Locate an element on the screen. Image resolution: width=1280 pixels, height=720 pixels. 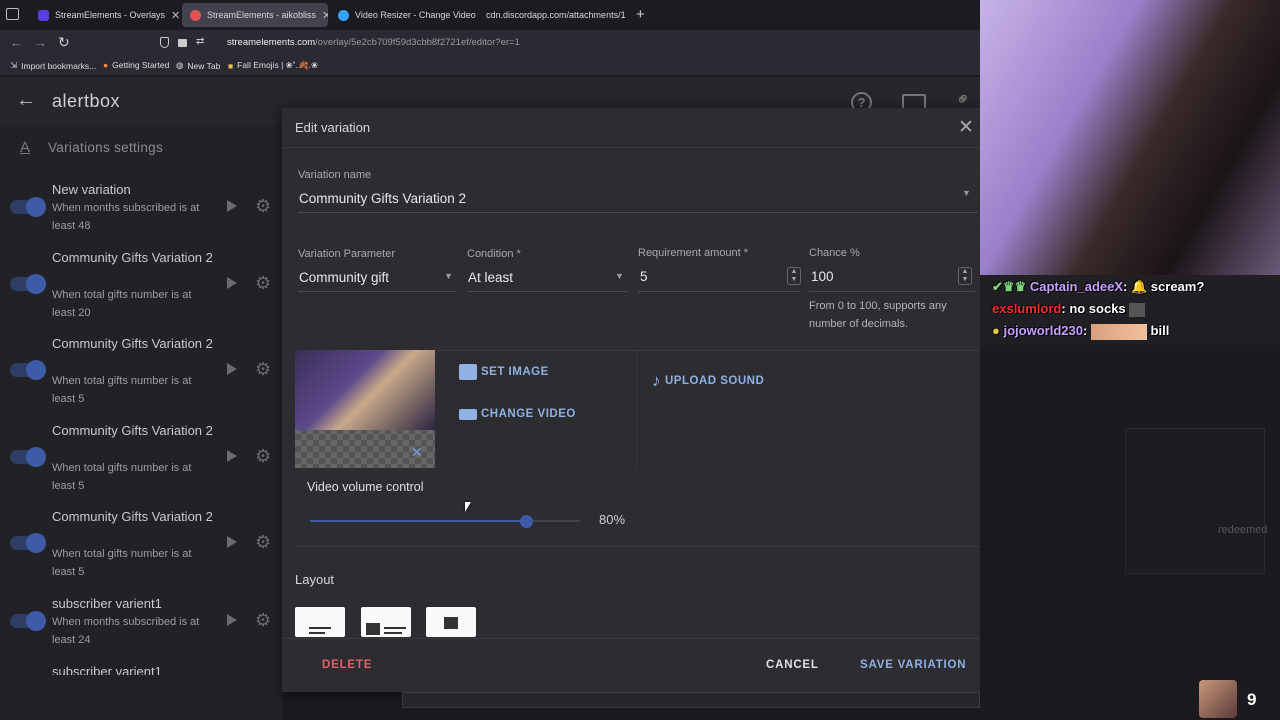
variation-title: subscriber varient1 is located at coordinates (107, 603).